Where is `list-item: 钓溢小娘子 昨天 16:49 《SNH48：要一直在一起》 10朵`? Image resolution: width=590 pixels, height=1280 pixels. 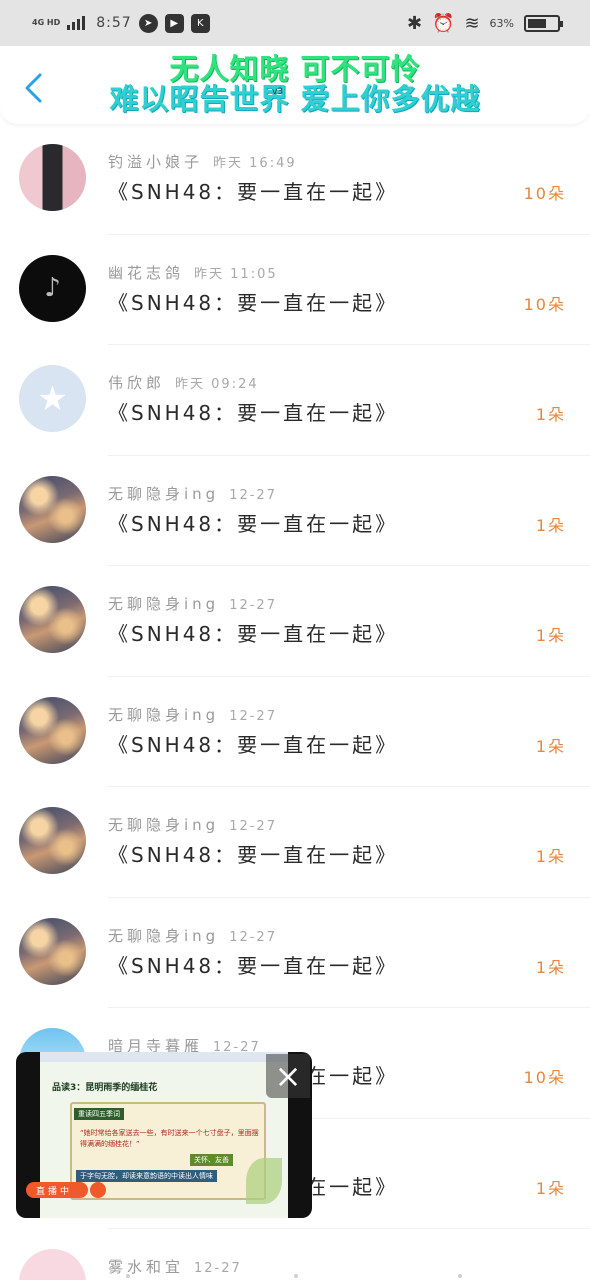 list-item: 钓溢小娘子 昨天 16:49 《SNH48：要一直在一起》 10朵 is located at coordinates (295, 179).